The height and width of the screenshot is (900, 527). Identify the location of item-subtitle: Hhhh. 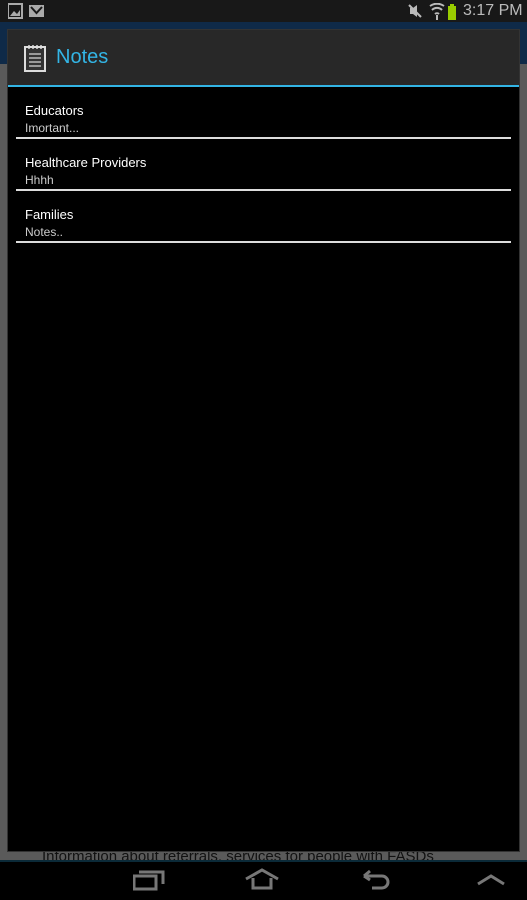
(39, 180).